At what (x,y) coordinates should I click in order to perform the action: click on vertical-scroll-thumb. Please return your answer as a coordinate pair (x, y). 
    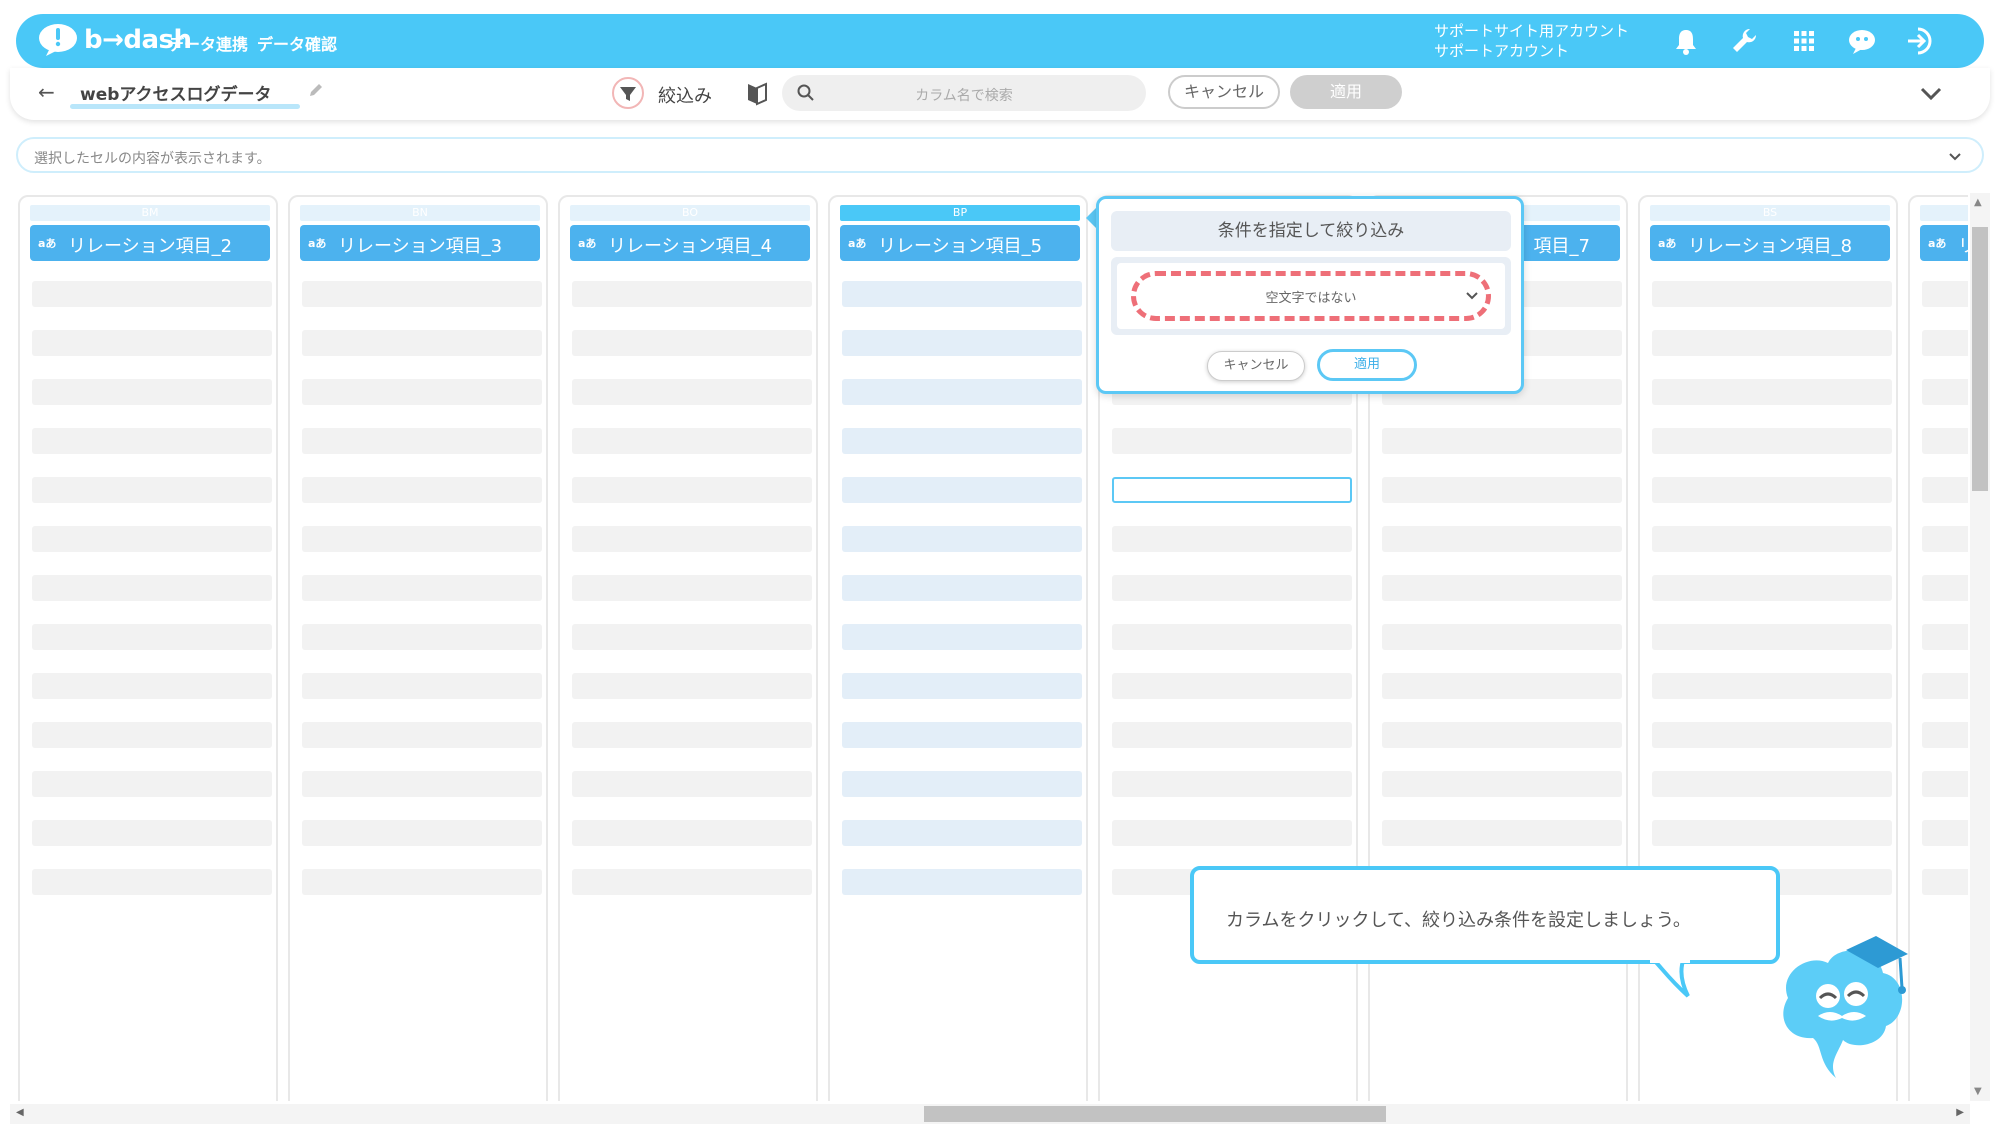
    Looking at the image, I should click on (1980, 359).